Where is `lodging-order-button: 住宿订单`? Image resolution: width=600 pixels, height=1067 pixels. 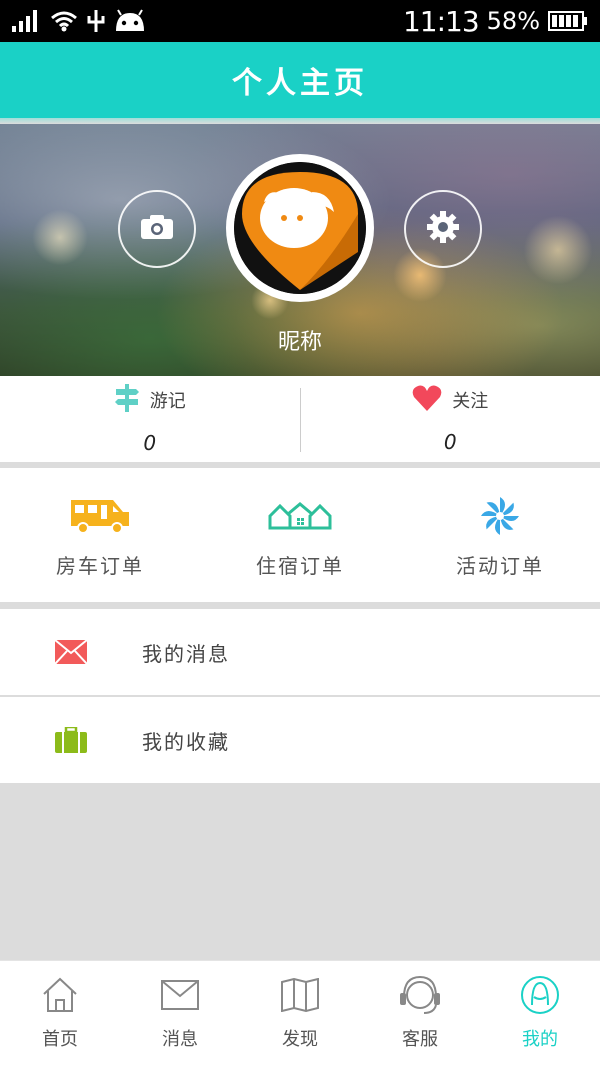 lodging-order-button: 住宿订单 is located at coordinates (300, 535).